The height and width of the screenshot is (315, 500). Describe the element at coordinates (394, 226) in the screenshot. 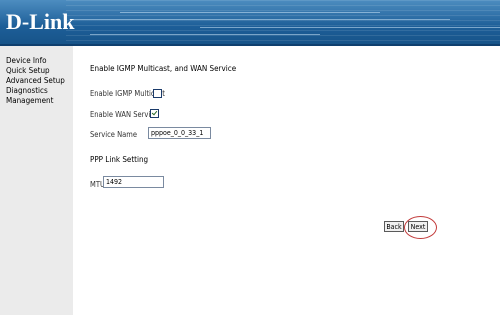

I see `back-button: Back` at that location.